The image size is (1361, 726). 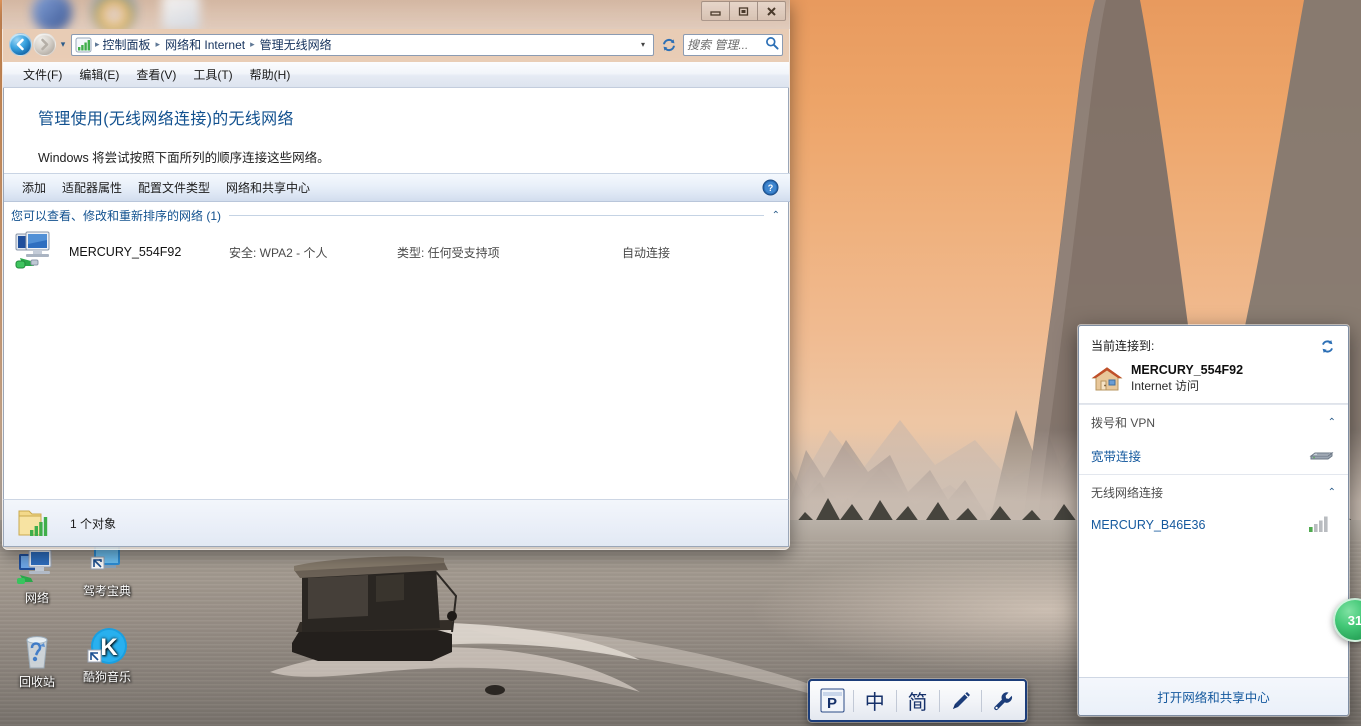 What do you see at coordinates (37, 652) in the screenshot?
I see `recycle-bin-icon` at bounding box center [37, 652].